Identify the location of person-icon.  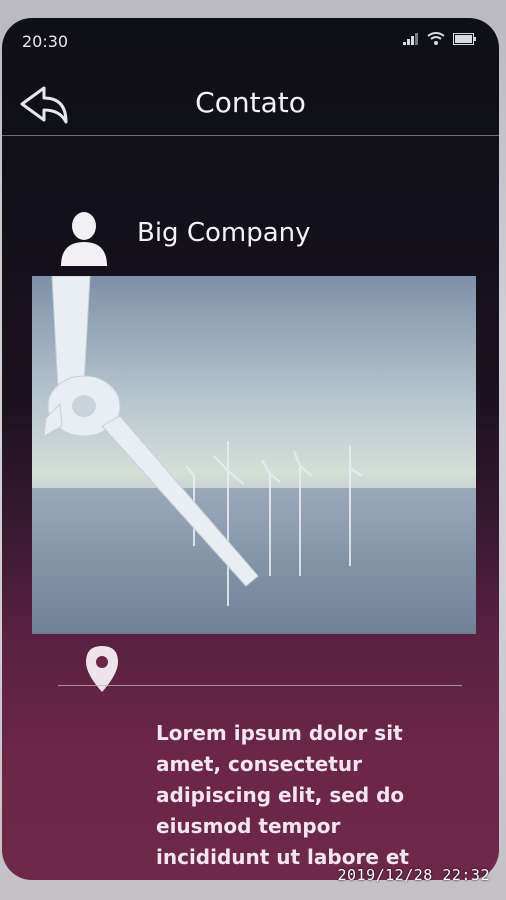
(84, 239).